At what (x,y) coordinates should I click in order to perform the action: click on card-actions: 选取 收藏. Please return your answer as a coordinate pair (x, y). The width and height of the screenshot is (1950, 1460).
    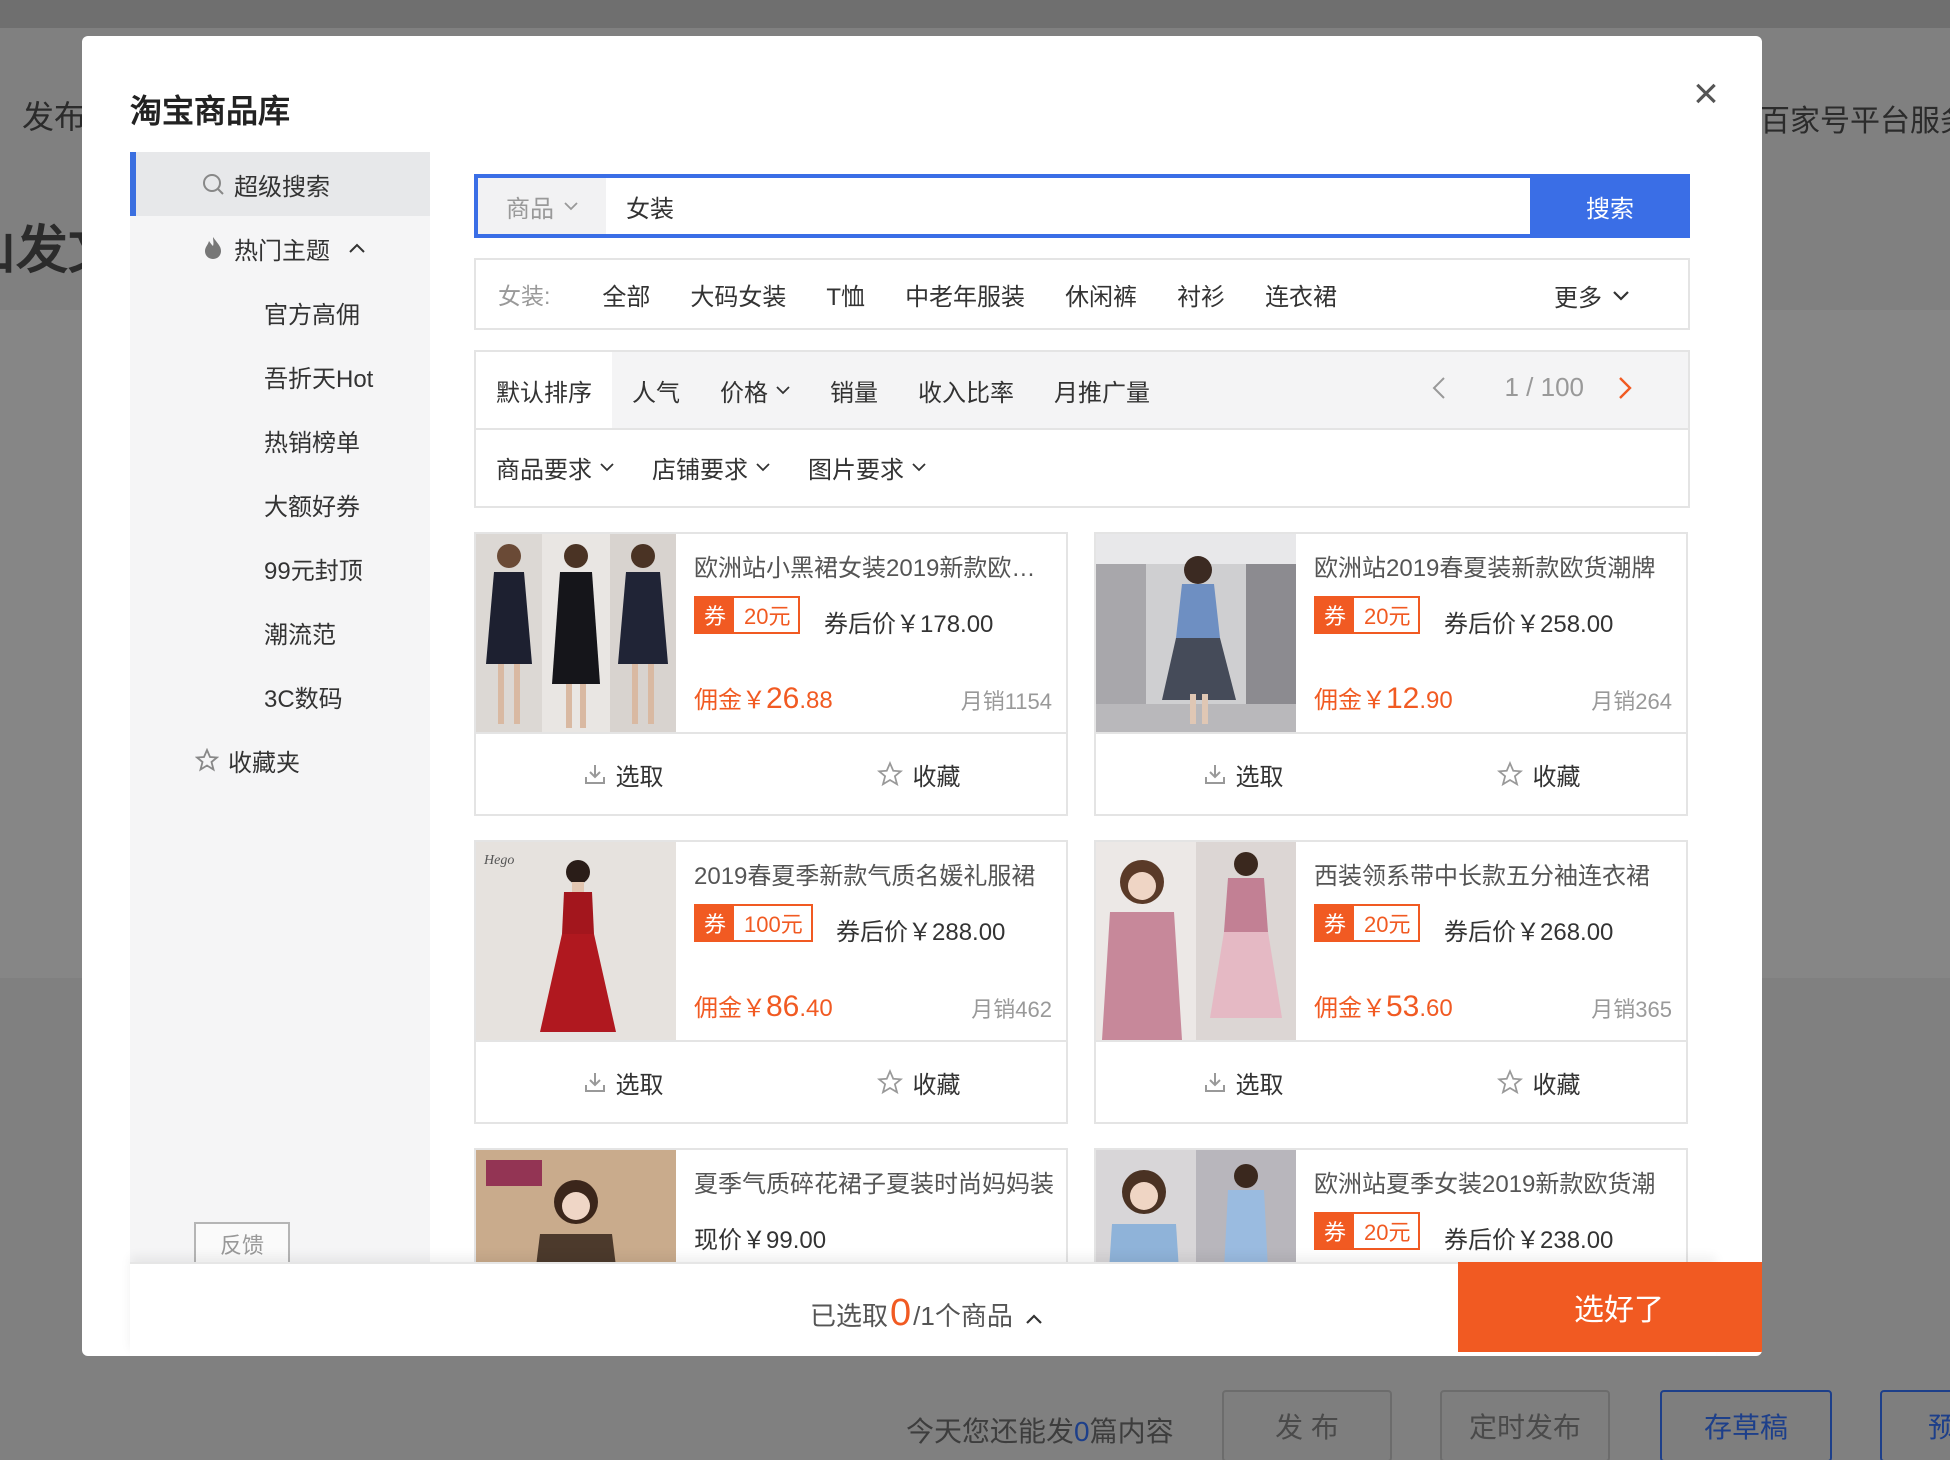
    Looking at the image, I should click on (1391, 1081).